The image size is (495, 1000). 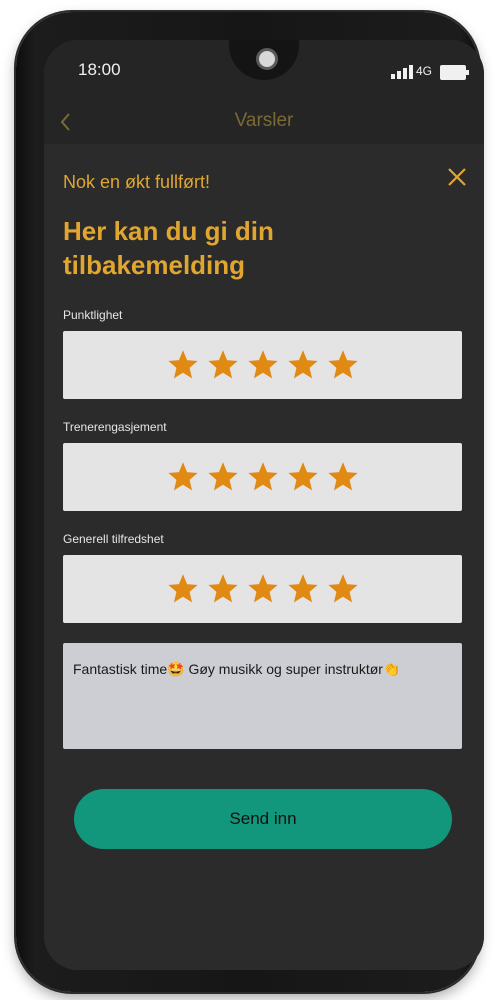 What do you see at coordinates (137, 182) in the screenshot?
I see `session-completed-text: Nok en økt fullført!` at bounding box center [137, 182].